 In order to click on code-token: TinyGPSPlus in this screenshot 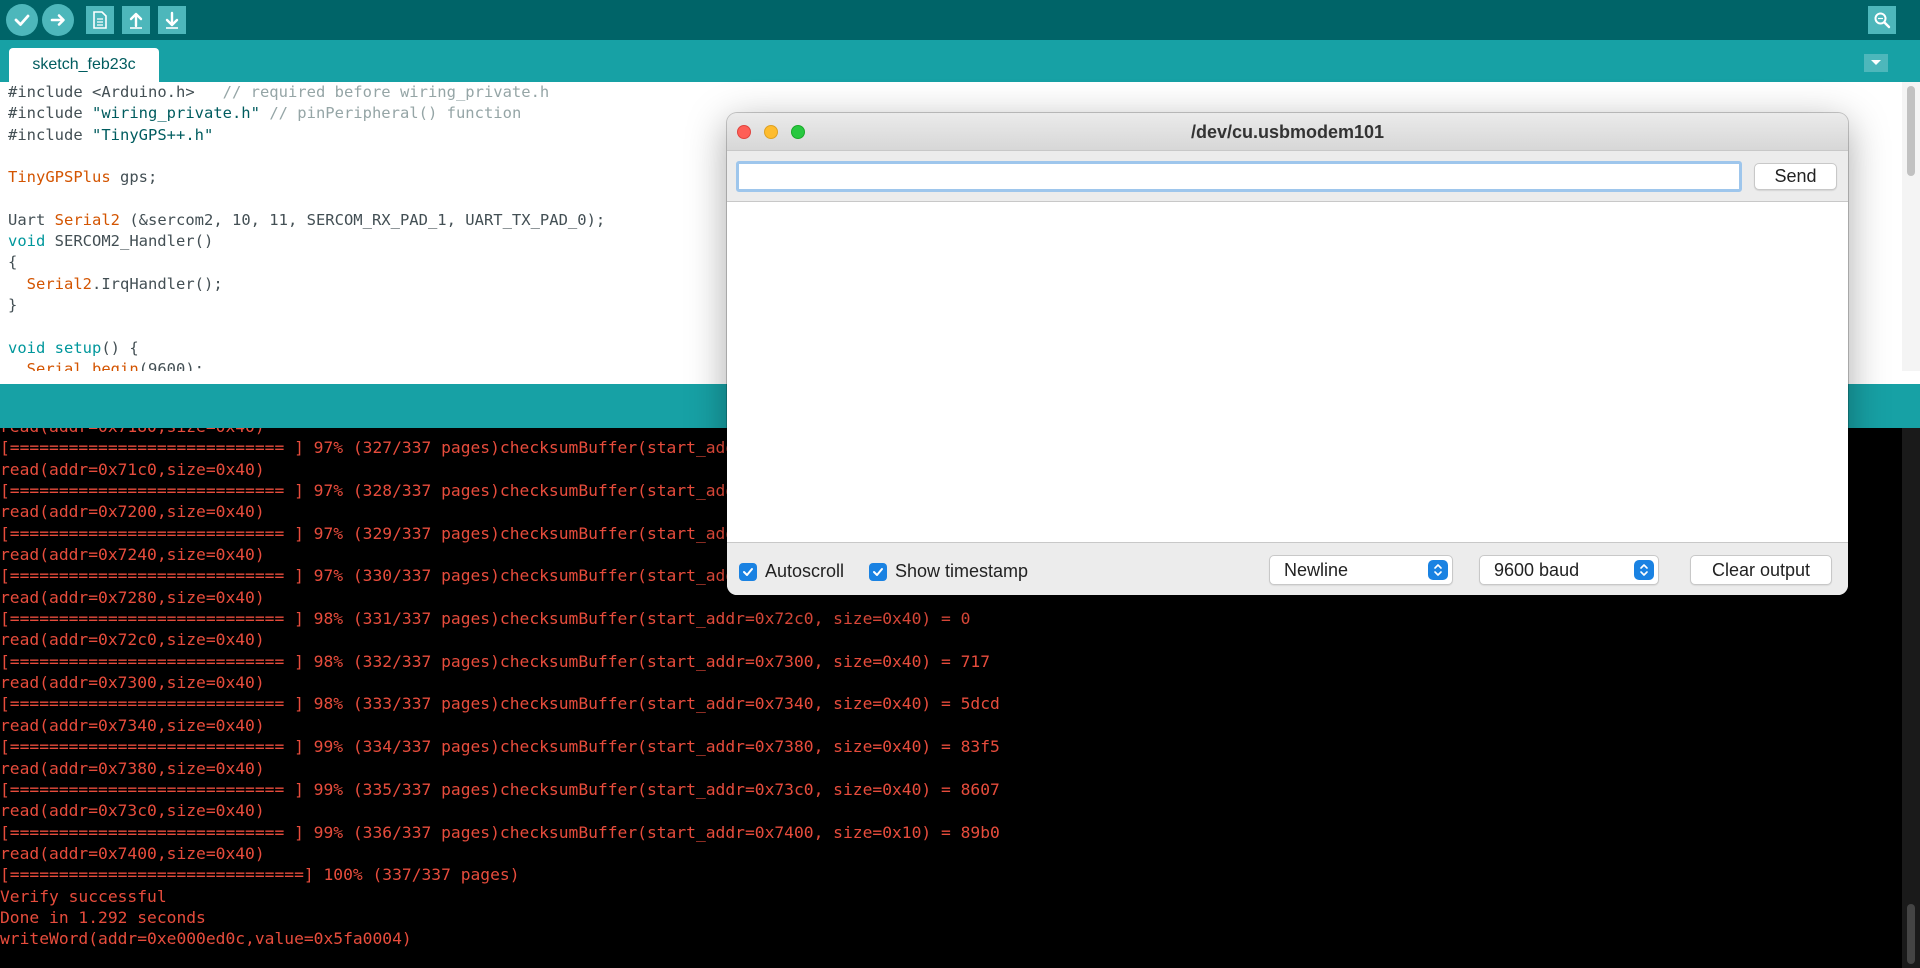, I will do `click(59, 177)`.